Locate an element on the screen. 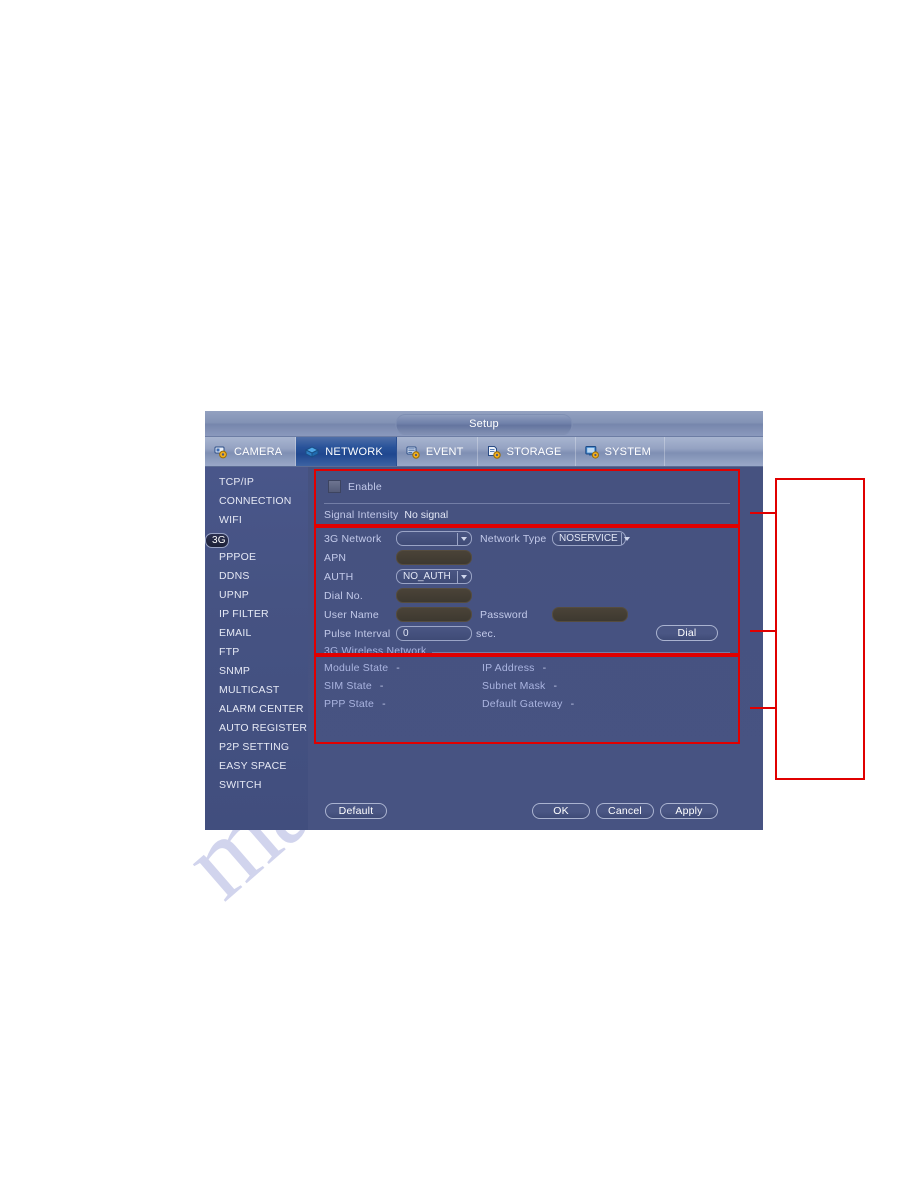 Image resolution: width=918 pixels, height=1188 pixels. ip-address-value: - is located at coordinates (544, 668).